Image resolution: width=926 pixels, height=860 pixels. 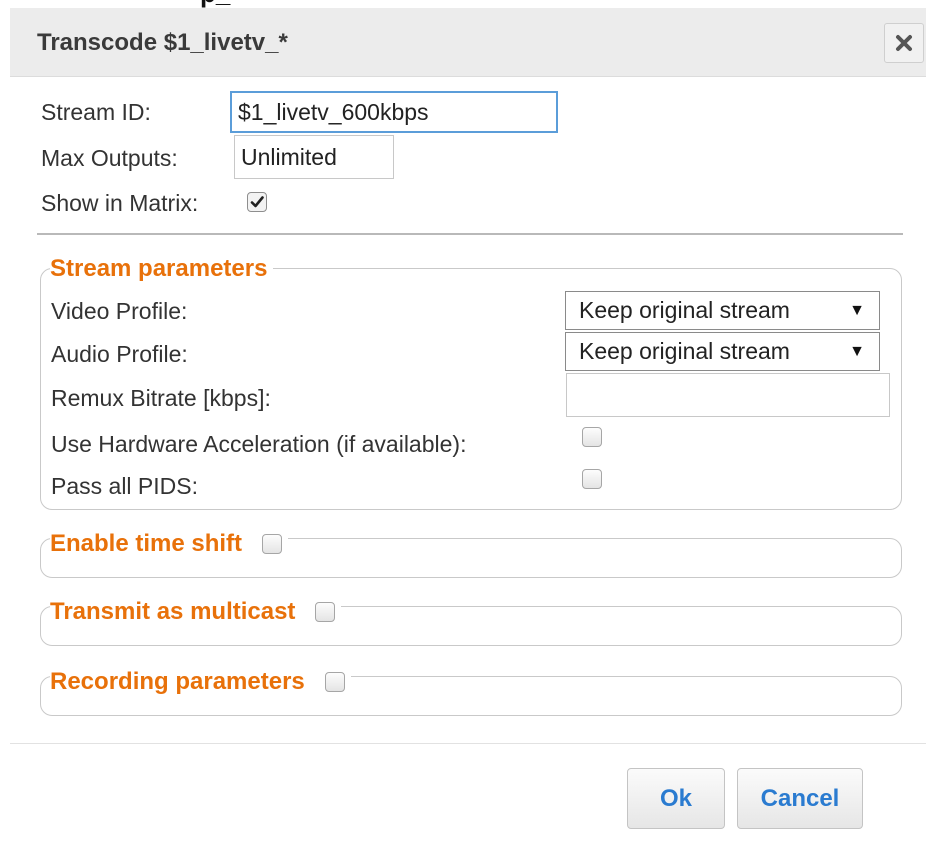 I want to click on multicast-checkbox, so click(x=325, y=612).